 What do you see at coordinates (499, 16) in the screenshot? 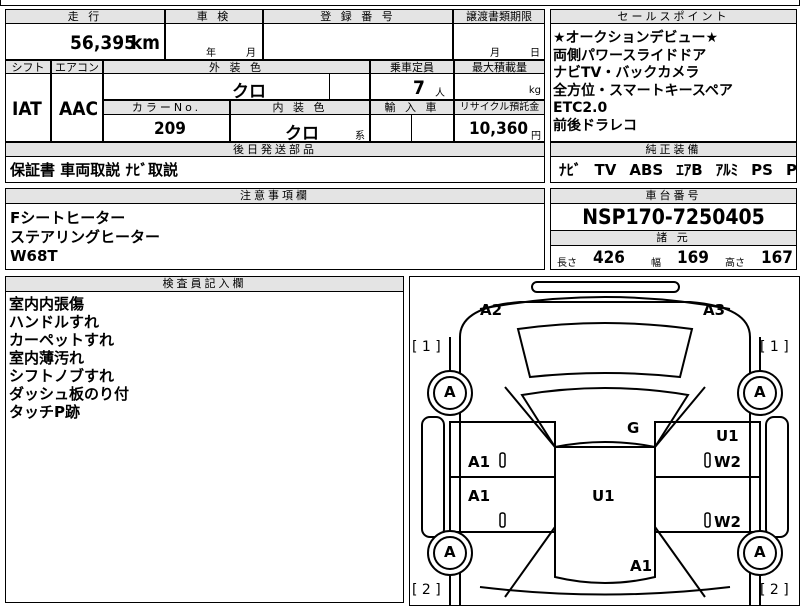
I see `transfer-doc-header: 譲渡書類期限` at bounding box center [499, 16].